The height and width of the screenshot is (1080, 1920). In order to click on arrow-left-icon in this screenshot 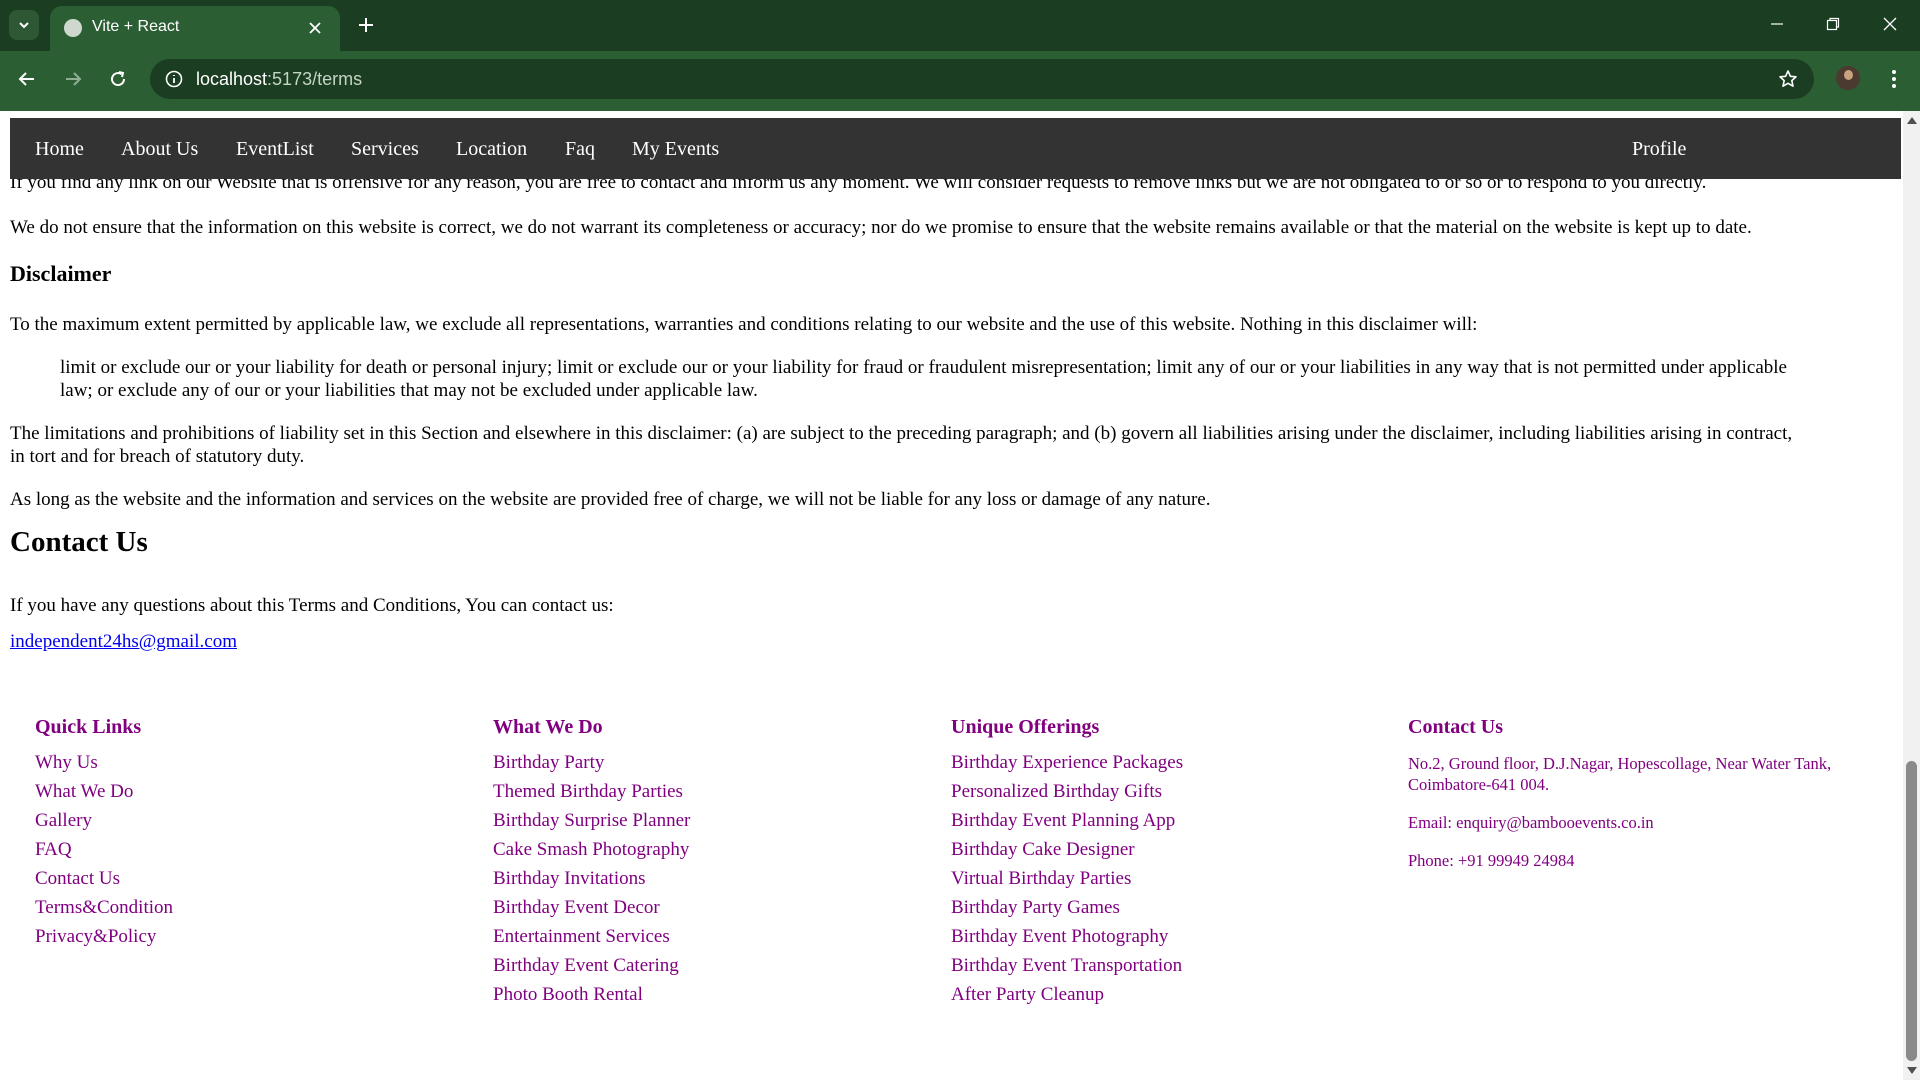, I will do `click(26, 79)`.